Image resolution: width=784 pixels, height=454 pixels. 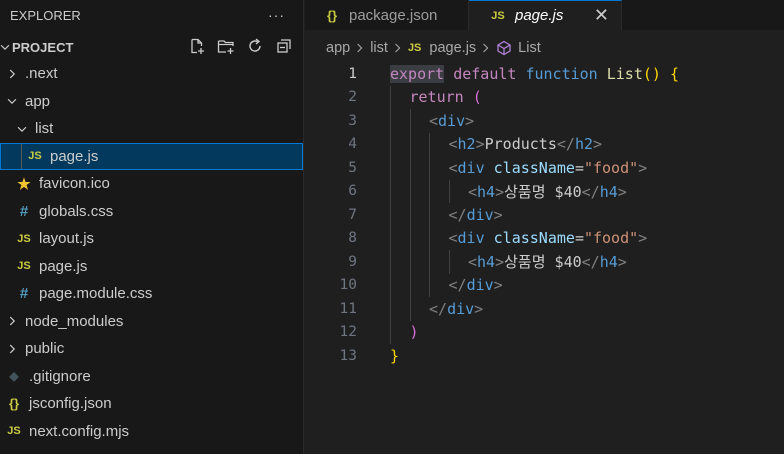 I want to click on breadcrumb-item: List, so click(x=529, y=48).